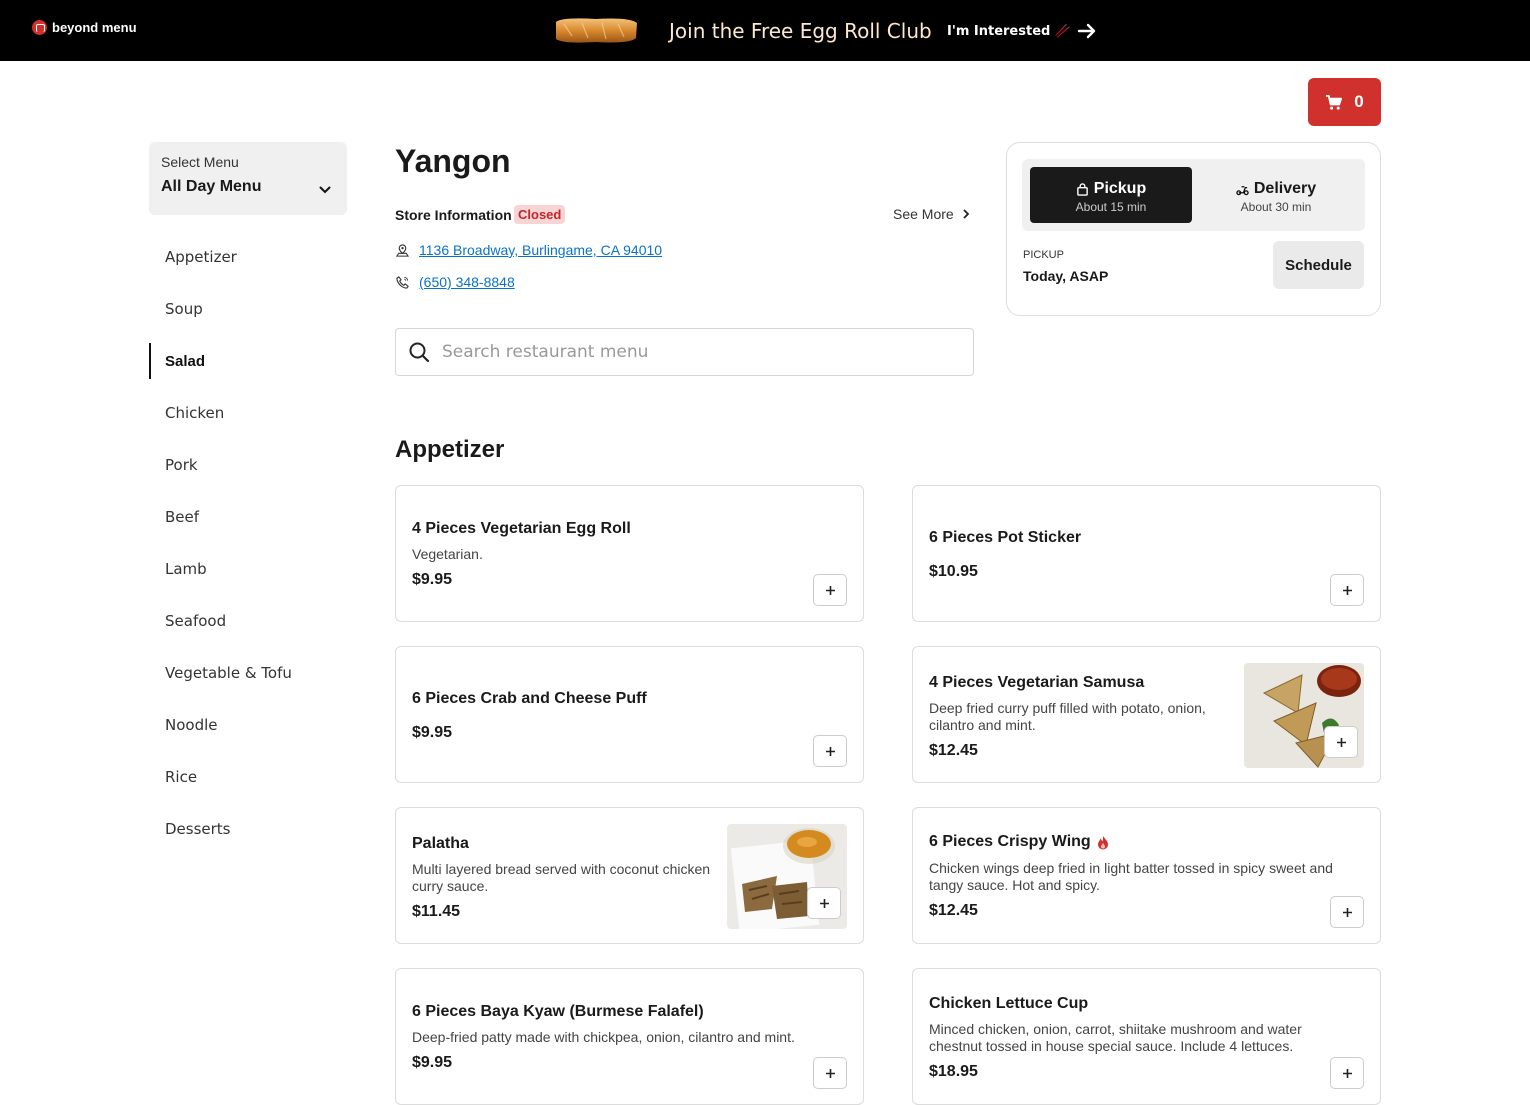  What do you see at coordinates (1037, 682) in the screenshot?
I see `item-name: 4 Pieces Vegetarian Samusa` at bounding box center [1037, 682].